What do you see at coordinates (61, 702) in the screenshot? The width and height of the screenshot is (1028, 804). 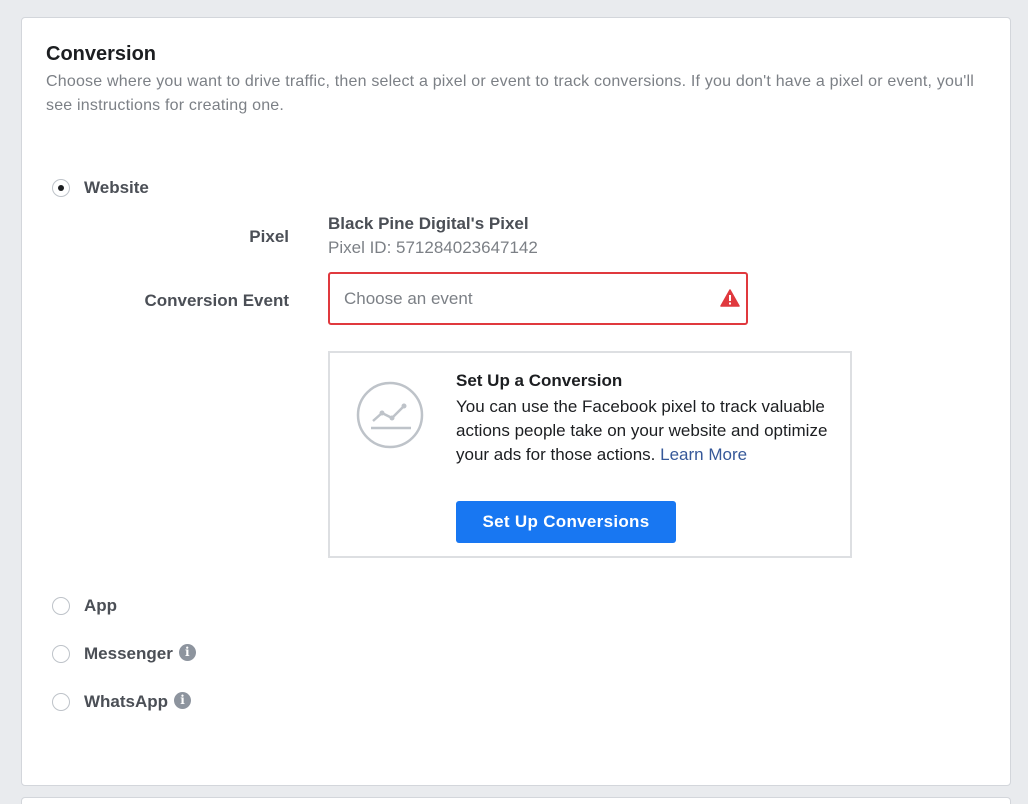 I see `whatsapp-radio` at bounding box center [61, 702].